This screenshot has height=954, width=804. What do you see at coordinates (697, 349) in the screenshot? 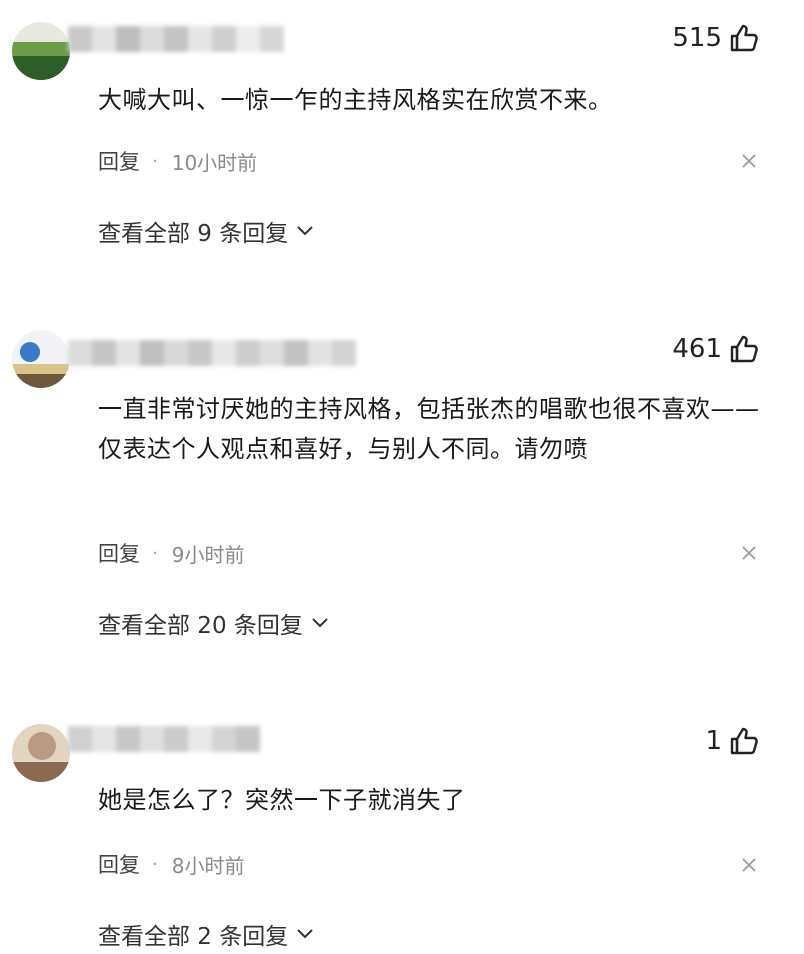
I see `like-count: 461` at bounding box center [697, 349].